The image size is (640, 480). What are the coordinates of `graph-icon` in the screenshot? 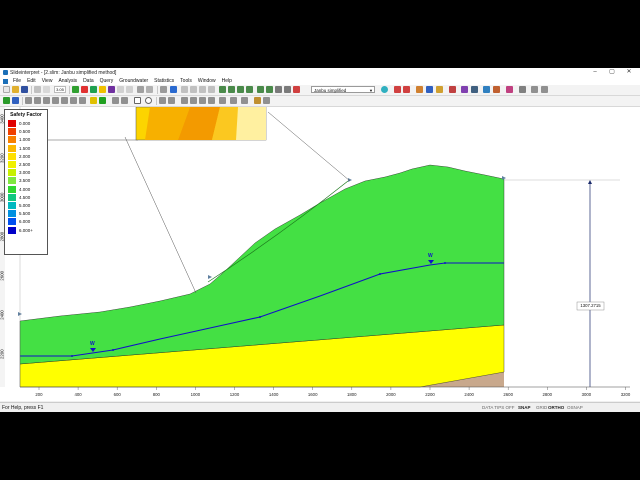 It's located at (452, 89).